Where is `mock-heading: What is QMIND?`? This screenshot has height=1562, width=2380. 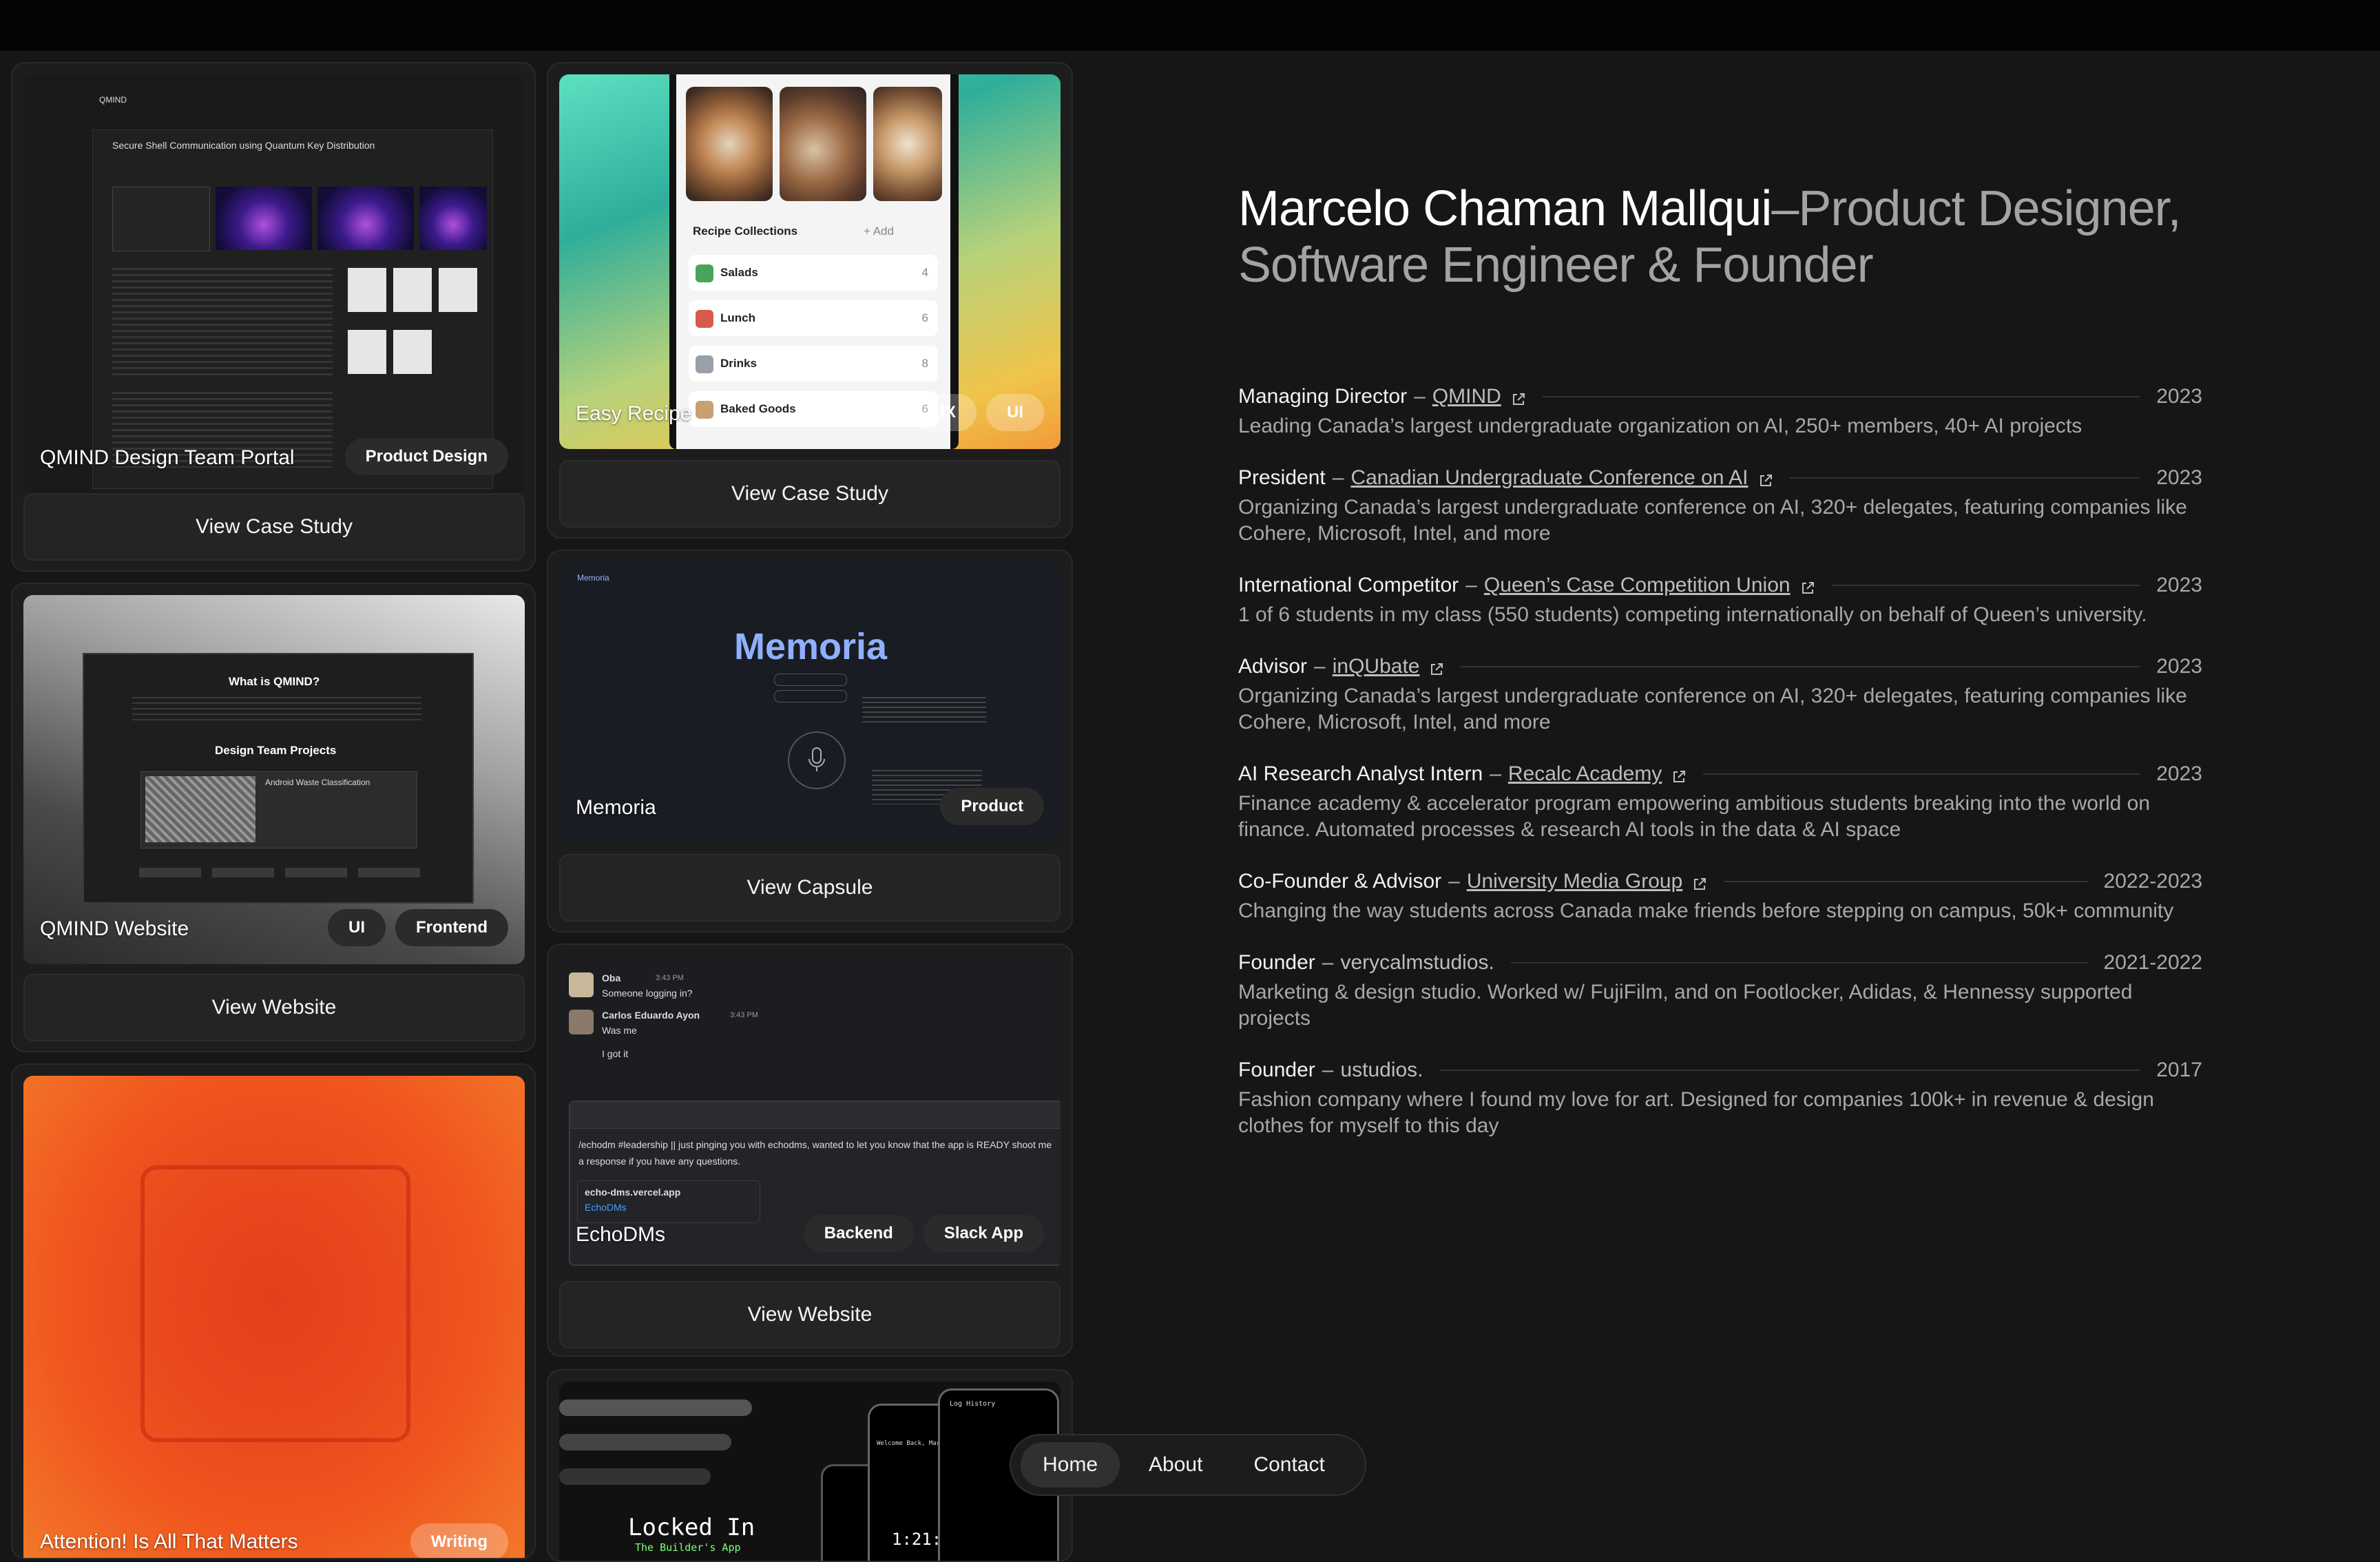 mock-heading: What is QMIND? is located at coordinates (274, 681).